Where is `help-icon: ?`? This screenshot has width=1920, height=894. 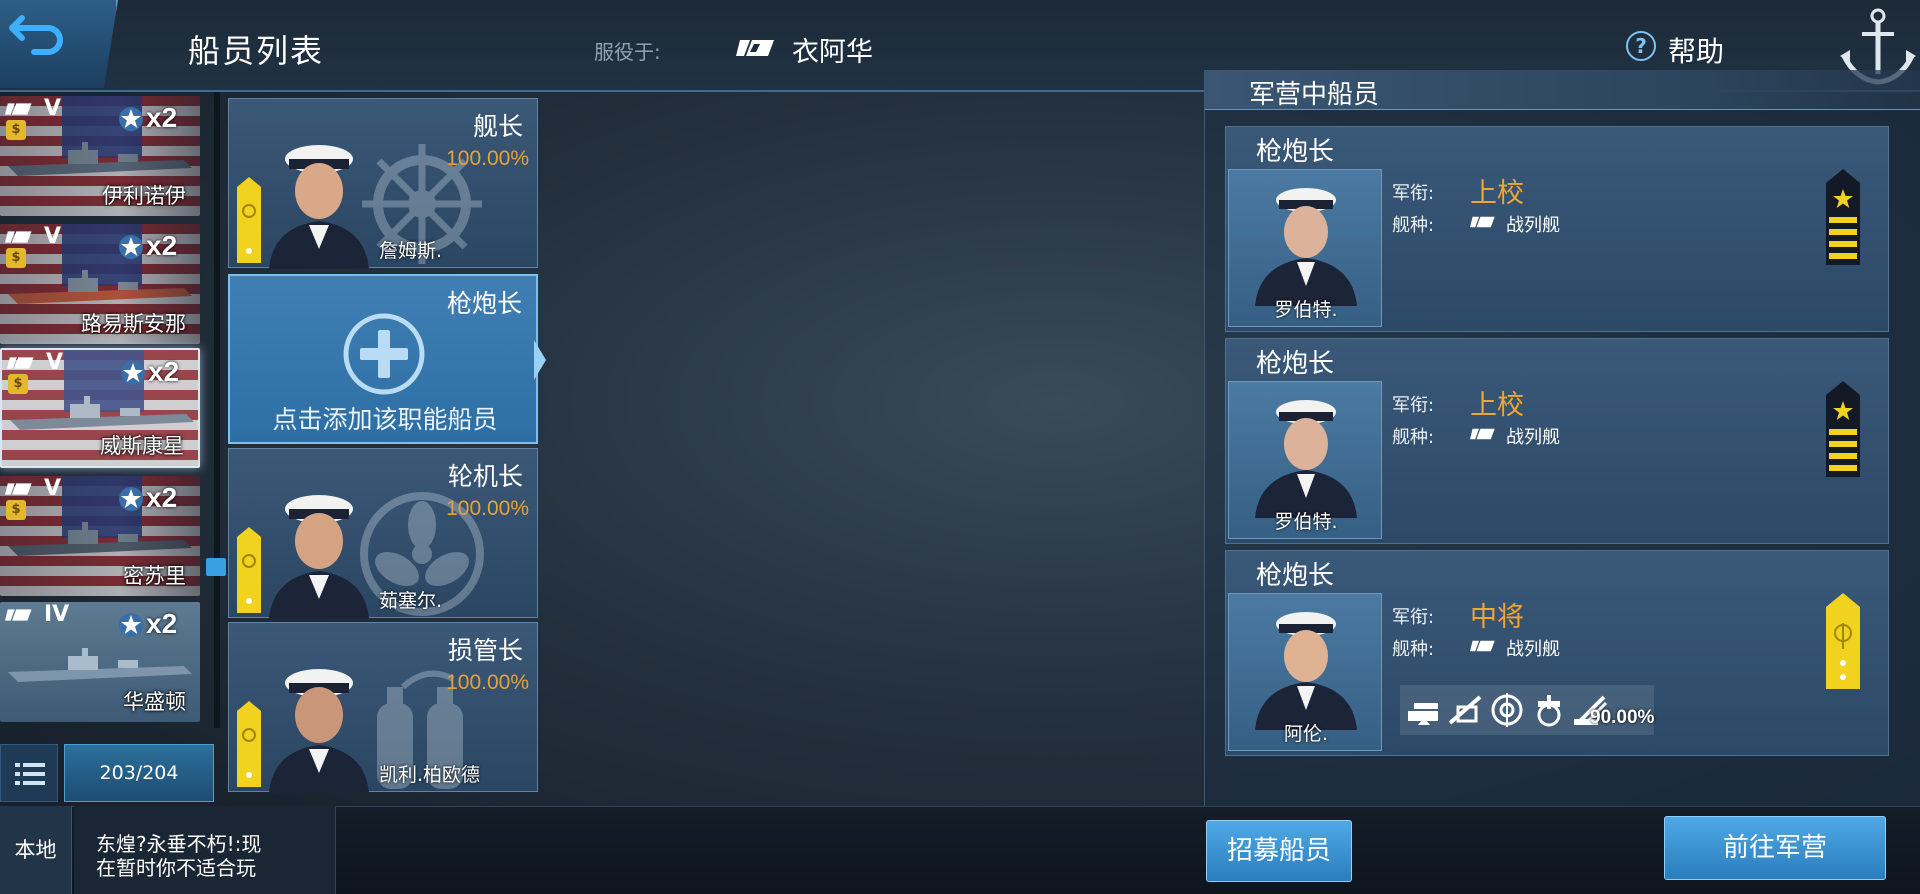 help-icon: ? is located at coordinates (1641, 46).